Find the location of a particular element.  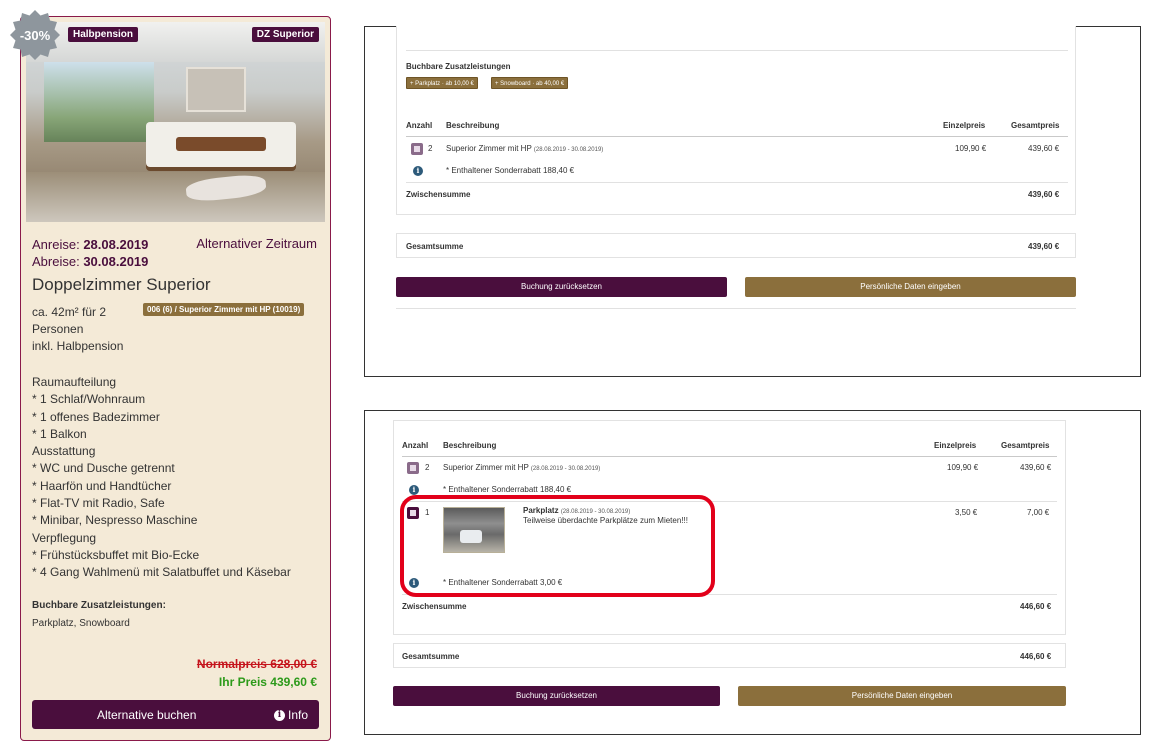

total-value: 439,60 € is located at coordinates (1044, 246).